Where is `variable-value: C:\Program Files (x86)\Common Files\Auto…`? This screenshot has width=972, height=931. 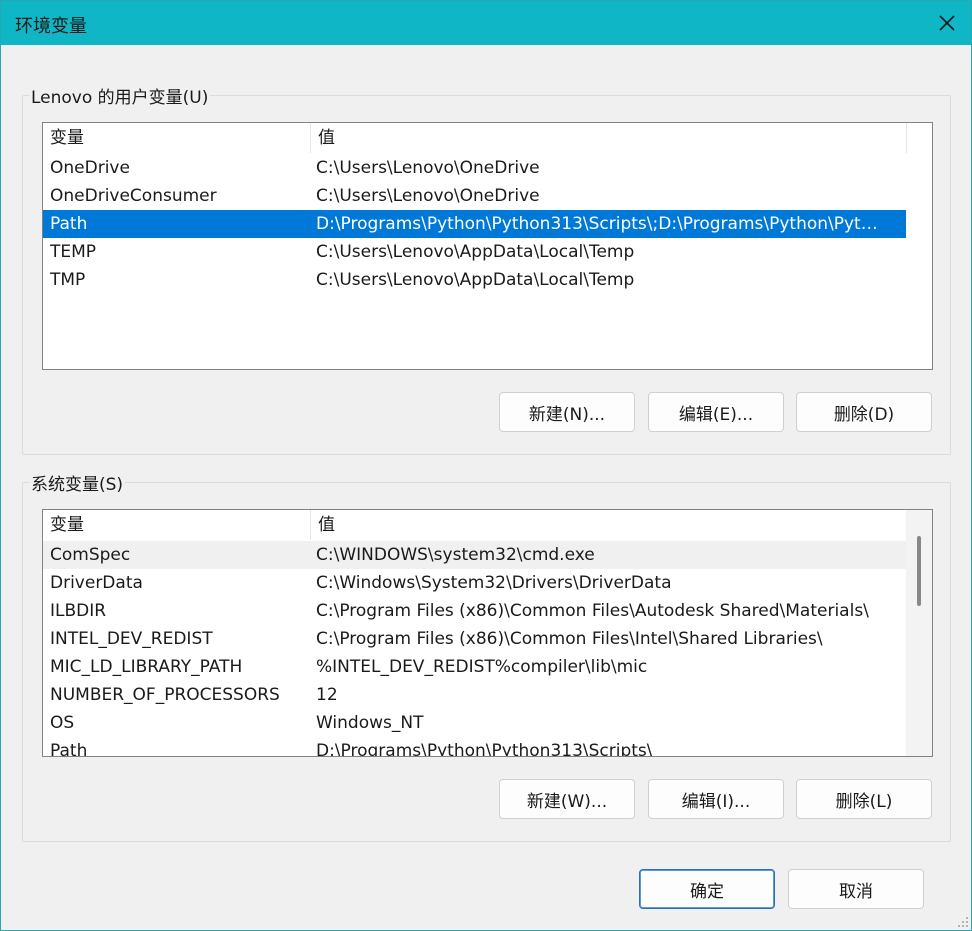
variable-value: C:\Program Files (x86)\Common Files\Auto… is located at coordinates (592, 611).